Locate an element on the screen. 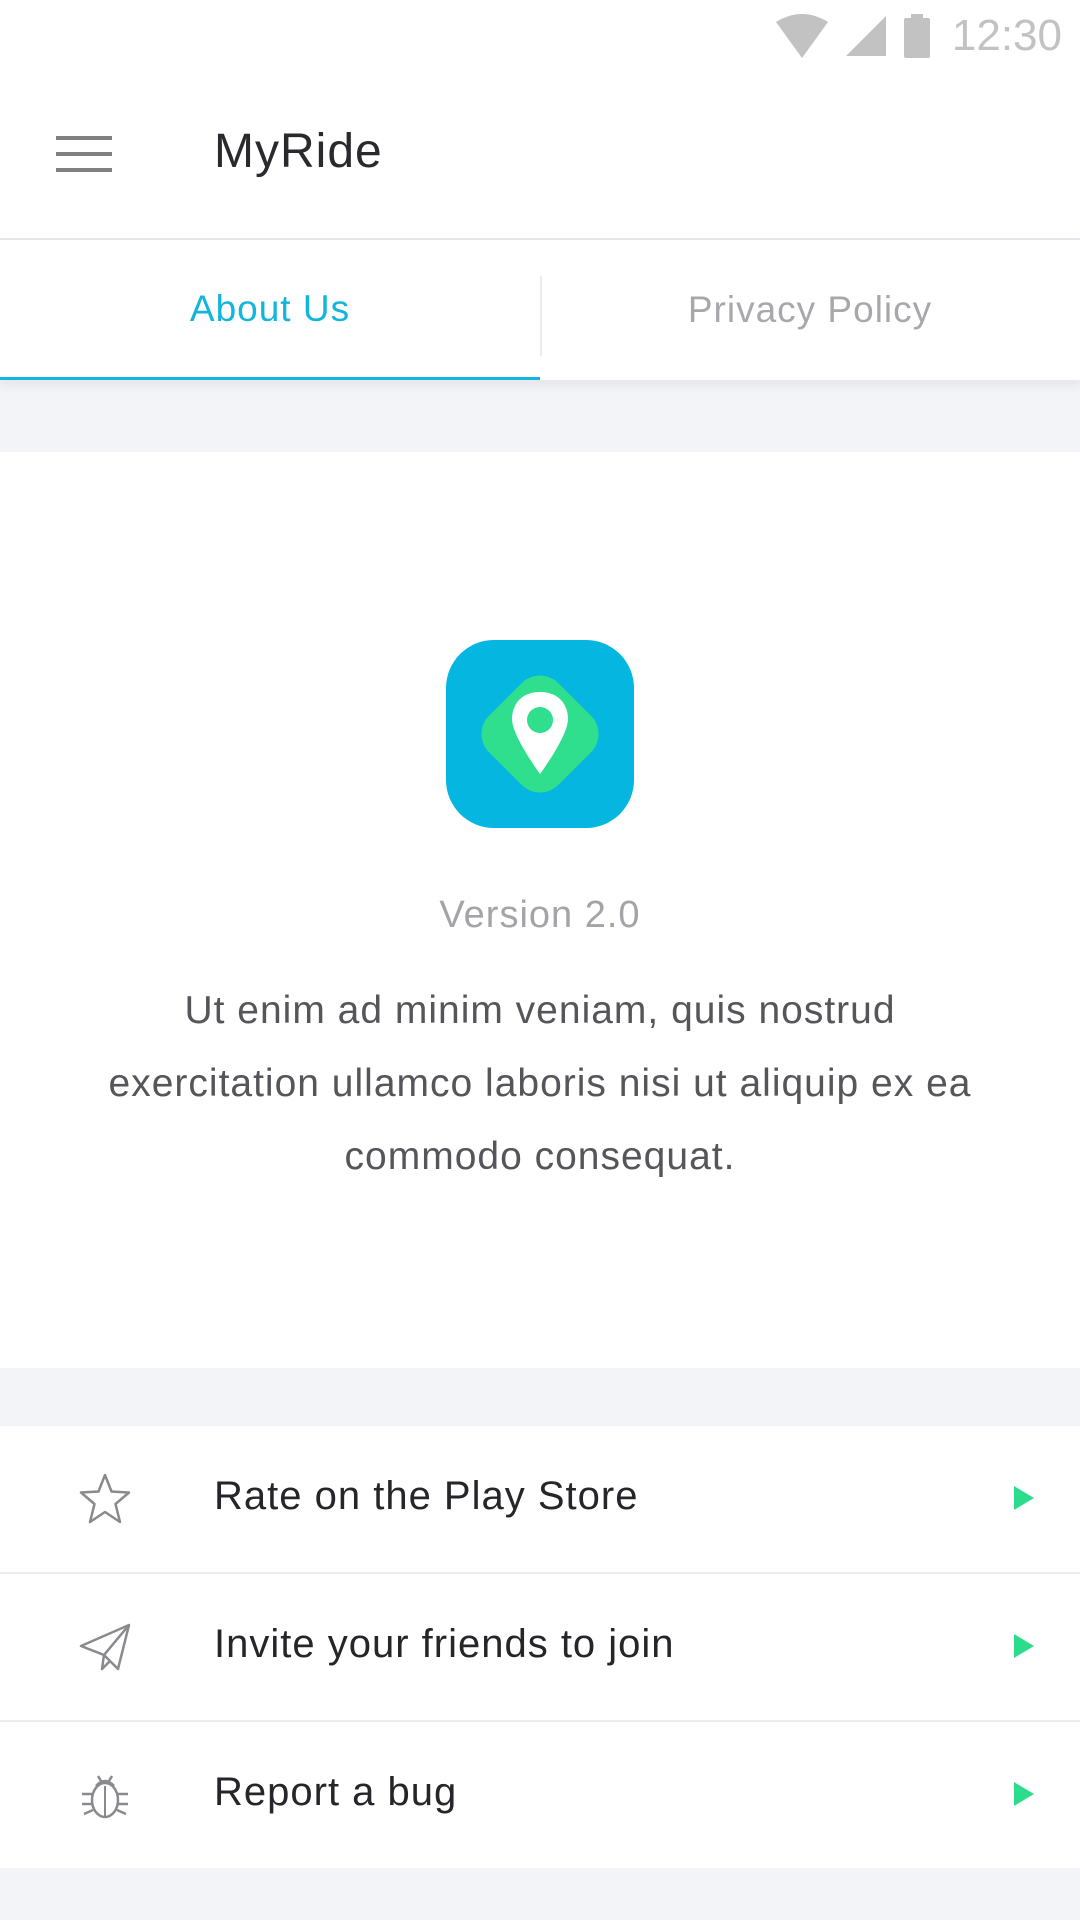 Image resolution: width=1080 pixels, height=1920 pixels. app-title: MyRide is located at coordinates (298, 151).